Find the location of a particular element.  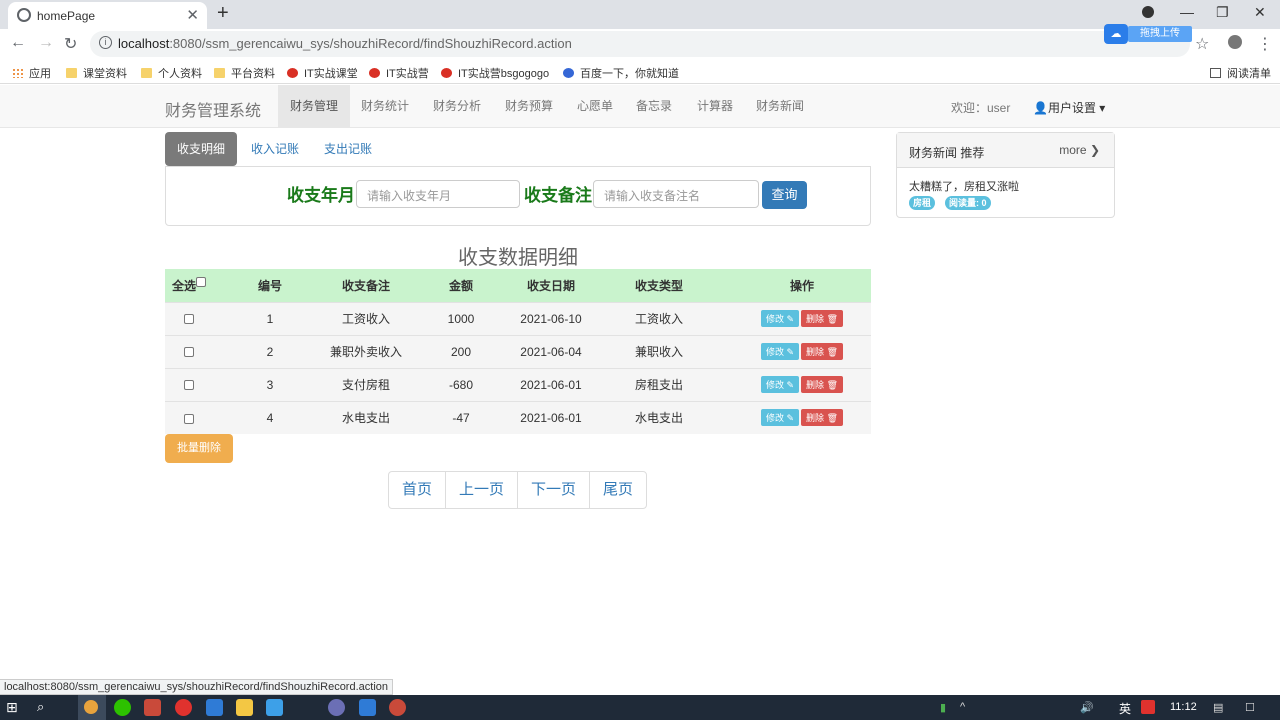

maximize-icon: ❐ is located at coordinates (1222, 12).